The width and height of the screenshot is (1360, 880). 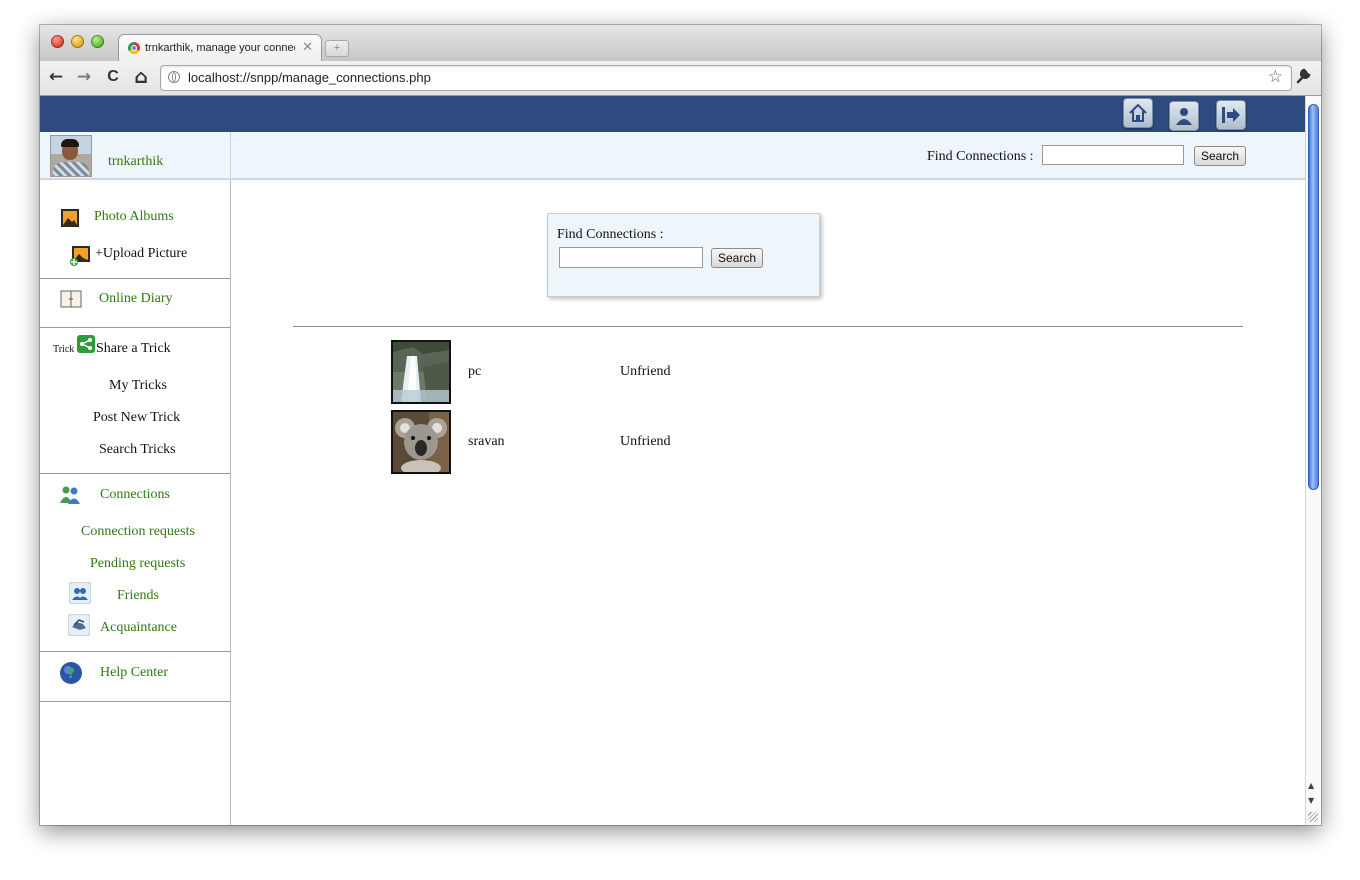 I want to click on help-icon: ?, so click(x=71, y=675).